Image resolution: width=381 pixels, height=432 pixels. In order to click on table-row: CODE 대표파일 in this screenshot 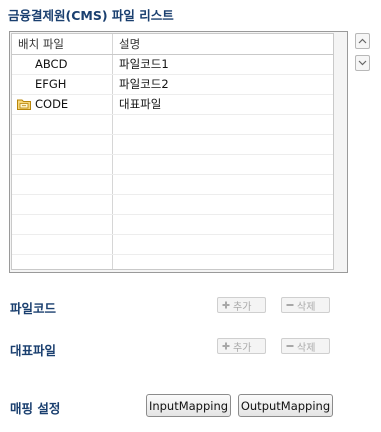, I will do `click(172, 105)`.